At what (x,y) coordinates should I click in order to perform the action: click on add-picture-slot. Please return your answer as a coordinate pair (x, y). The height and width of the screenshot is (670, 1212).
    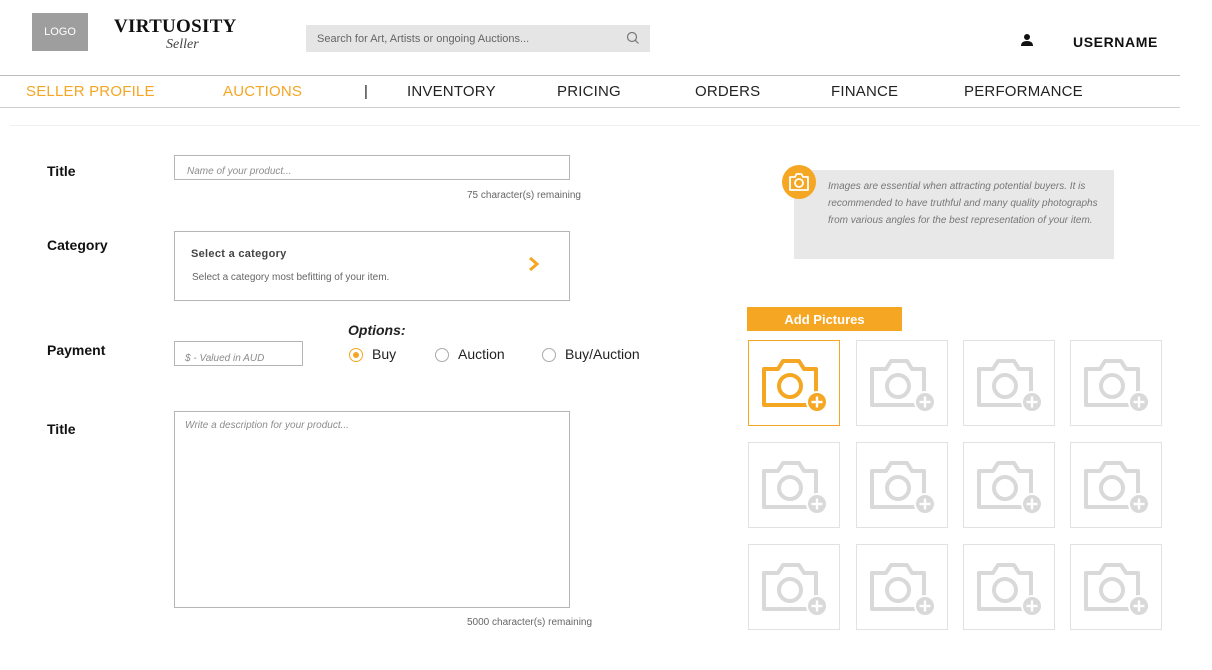
    Looking at the image, I should click on (794, 383).